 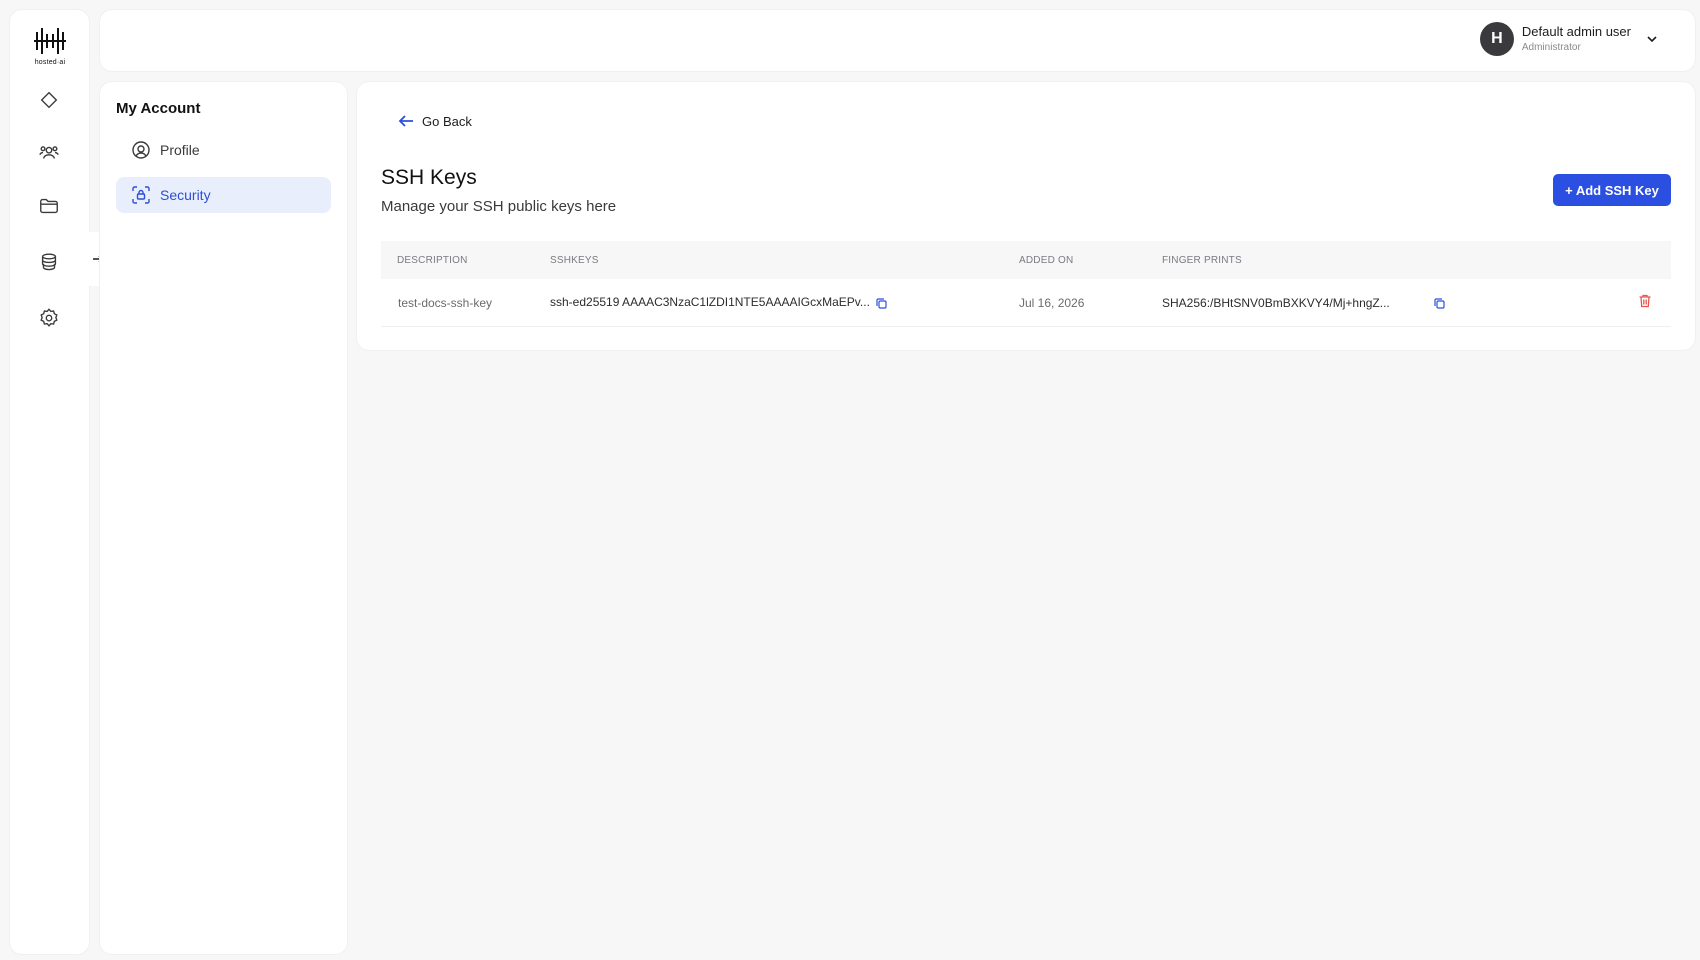 I want to click on page-title: SSH Keys, so click(x=429, y=177).